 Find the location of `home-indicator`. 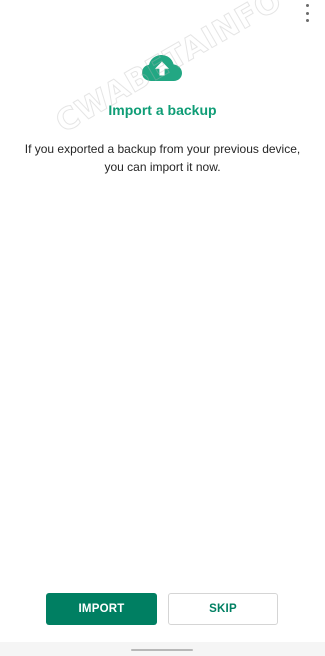

home-indicator is located at coordinates (162, 650).